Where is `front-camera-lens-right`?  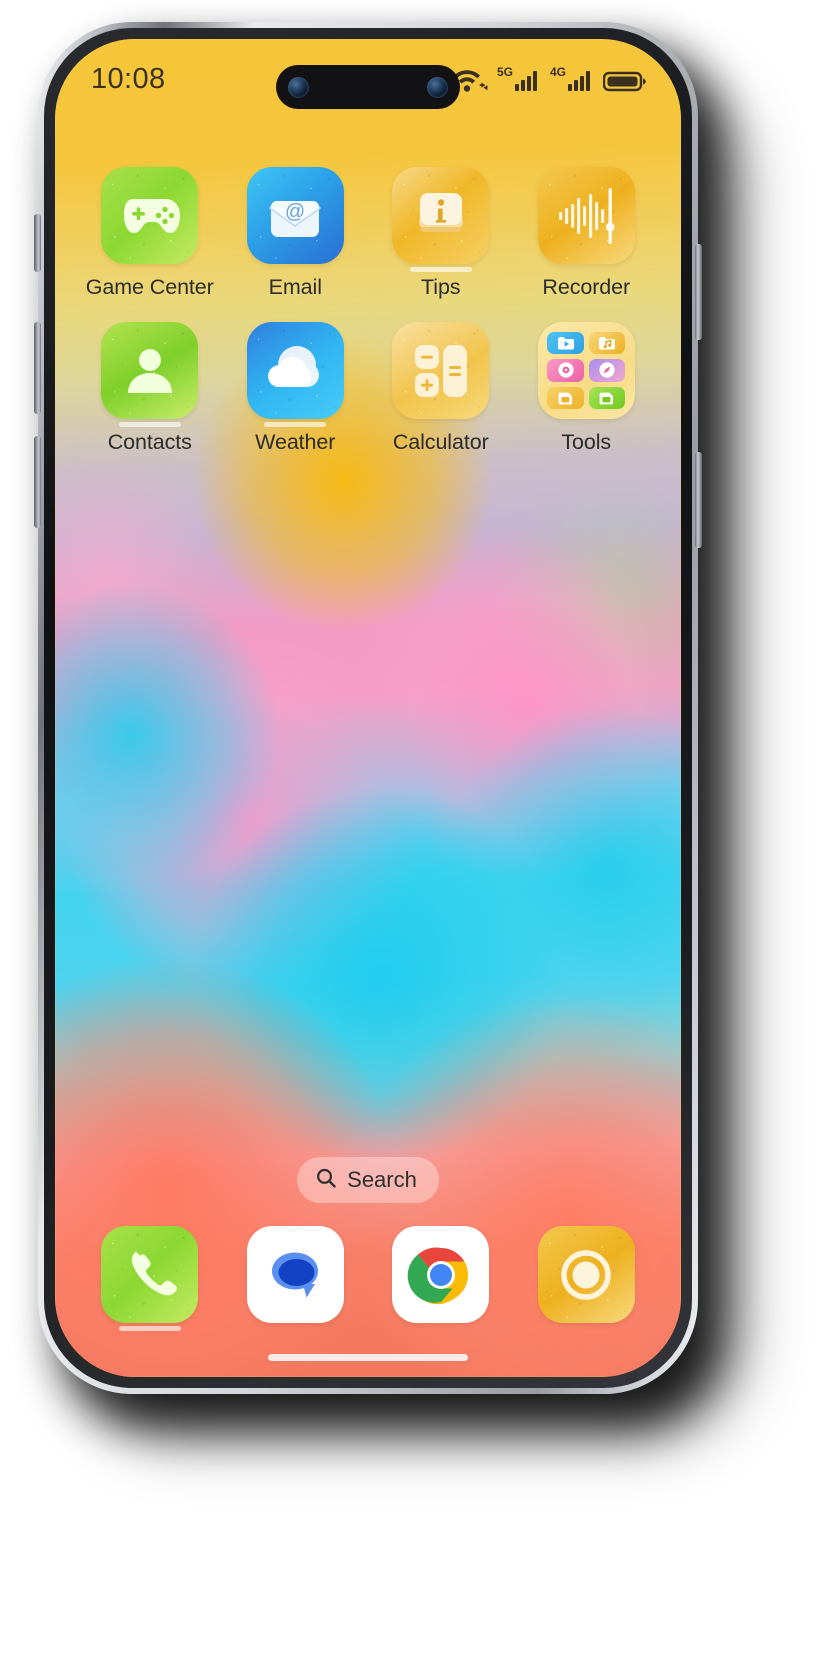 front-camera-lens-right is located at coordinates (437, 87).